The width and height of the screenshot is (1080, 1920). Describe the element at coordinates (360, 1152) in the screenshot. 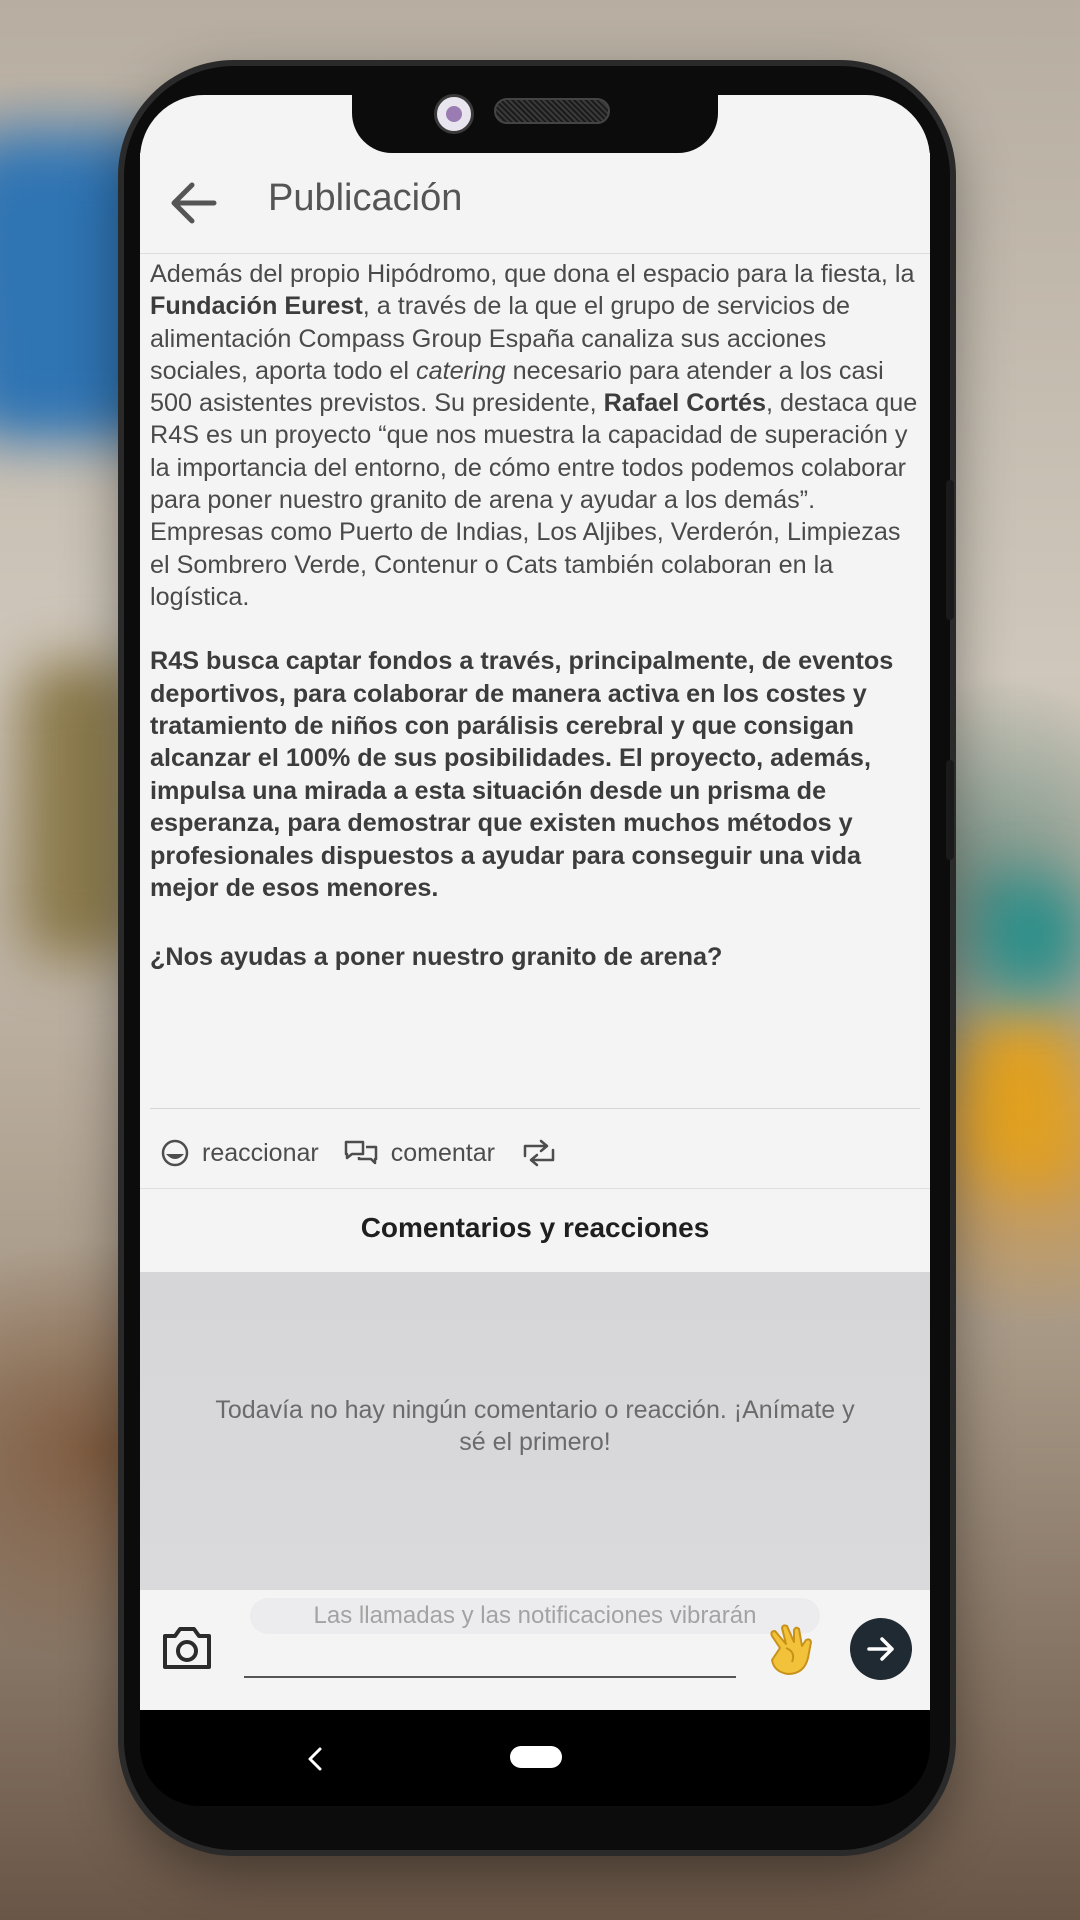

I see `speech-bubbles-icon` at that location.